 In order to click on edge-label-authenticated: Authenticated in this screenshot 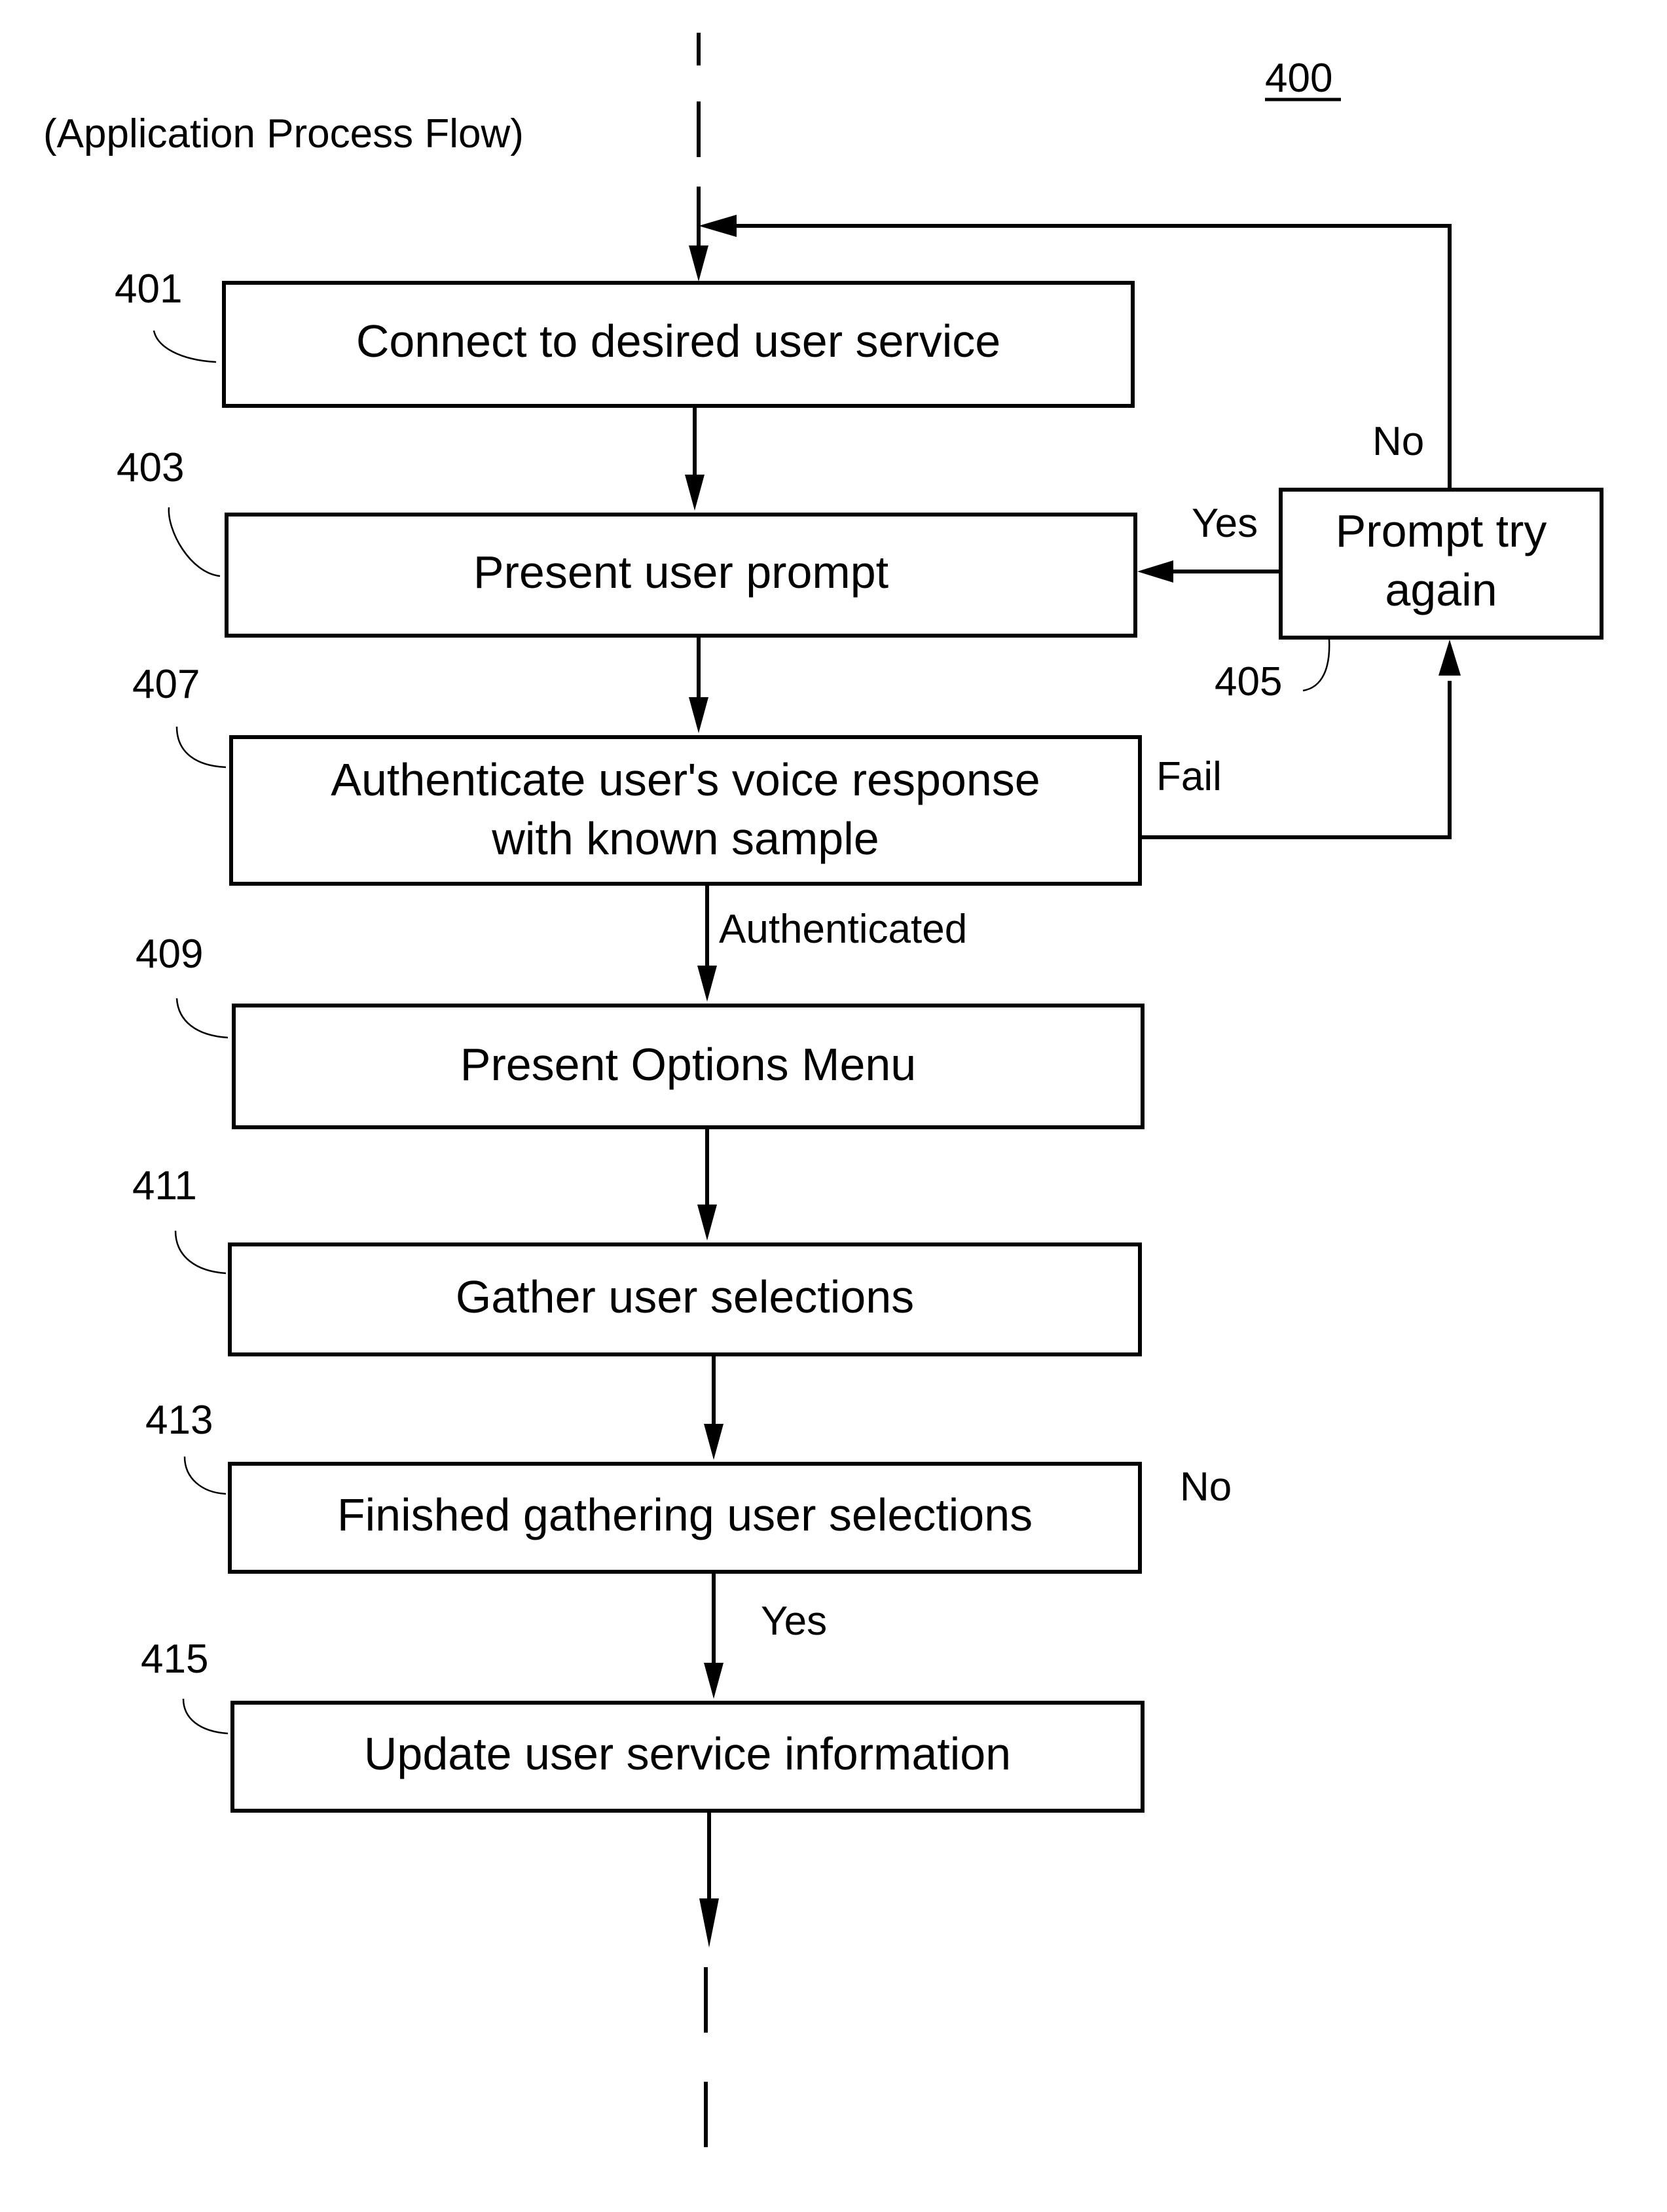, I will do `click(843, 929)`.